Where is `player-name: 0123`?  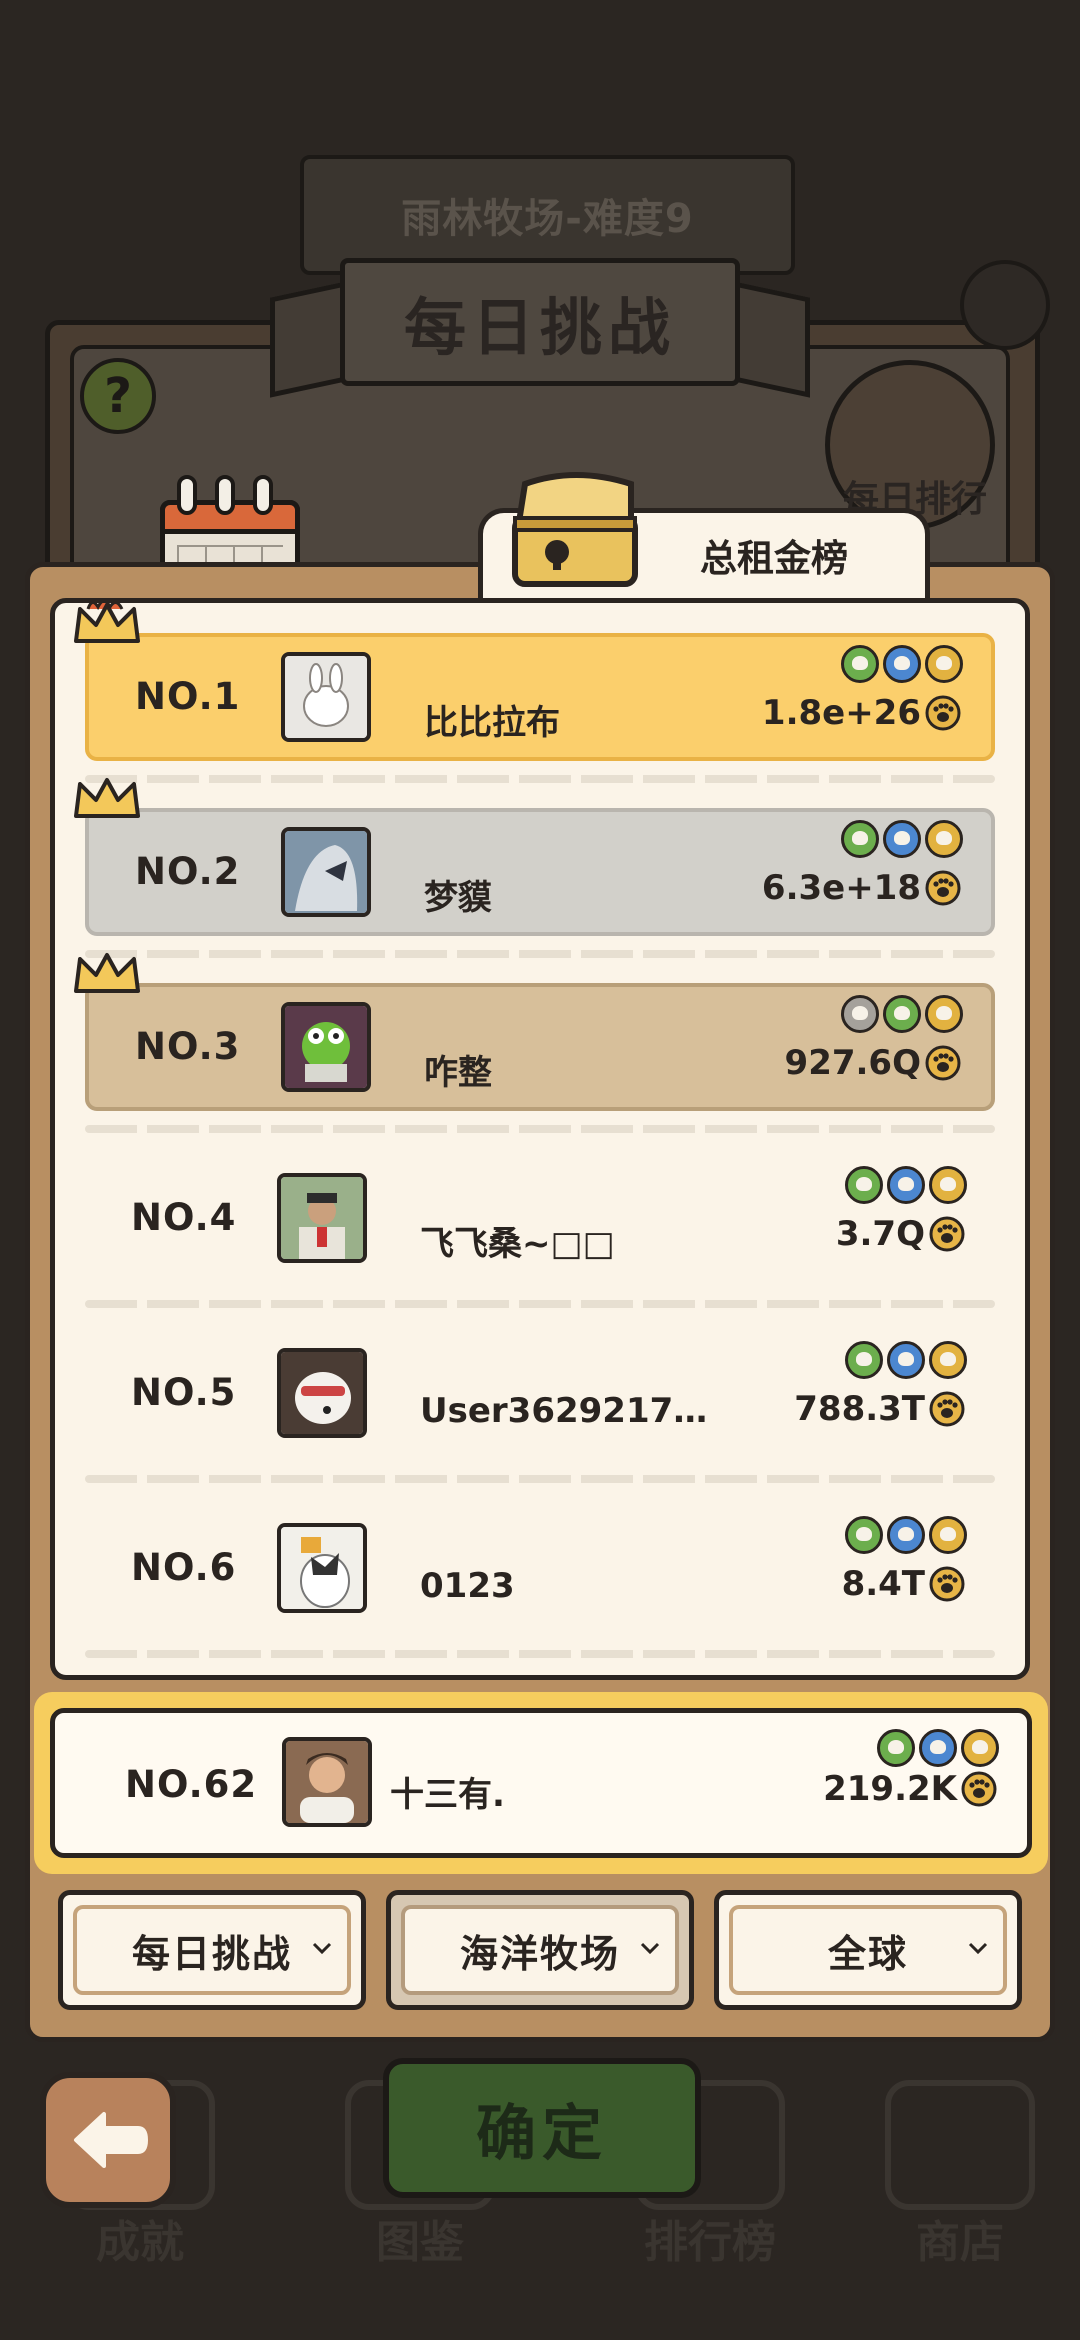
player-name: 0123 is located at coordinates (467, 1586).